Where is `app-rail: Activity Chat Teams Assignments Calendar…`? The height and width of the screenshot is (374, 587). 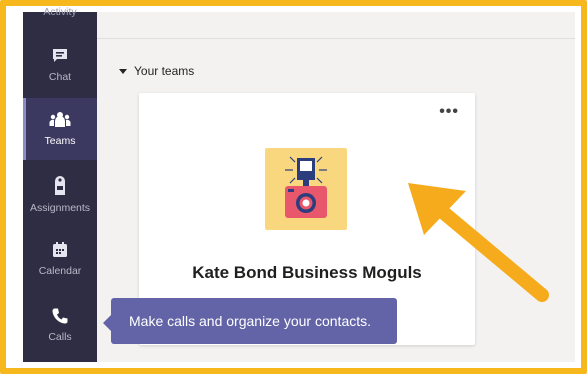 app-rail: Activity Chat Teams Assignments Calendar… is located at coordinates (60, 184).